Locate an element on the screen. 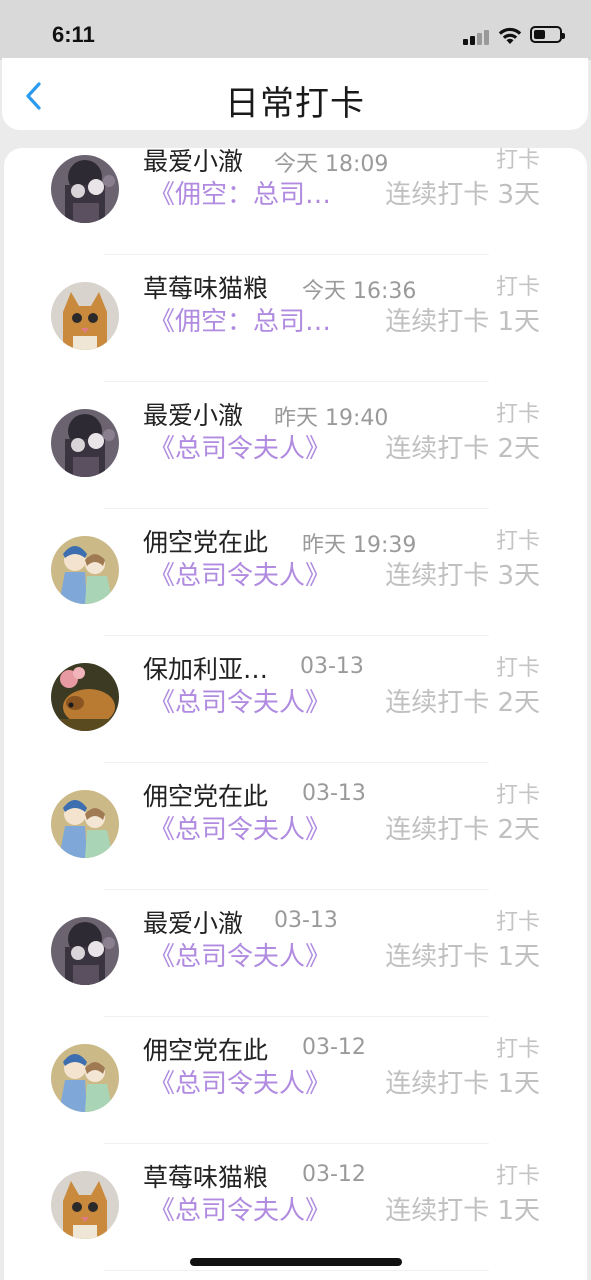  checkin-row: 最爱小澈 03-13 打卡《总司令夫人》 连续打卡 1天 is located at coordinates (295, 953).